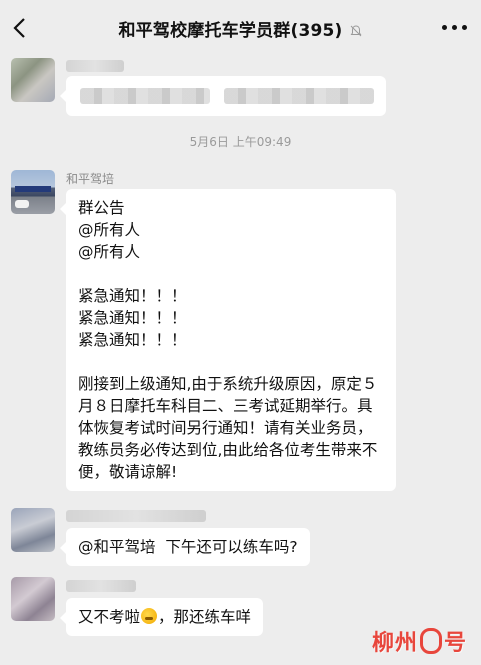 The width and height of the screenshot is (481, 665). I want to click on watermark-right: 号, so click(455, 643).